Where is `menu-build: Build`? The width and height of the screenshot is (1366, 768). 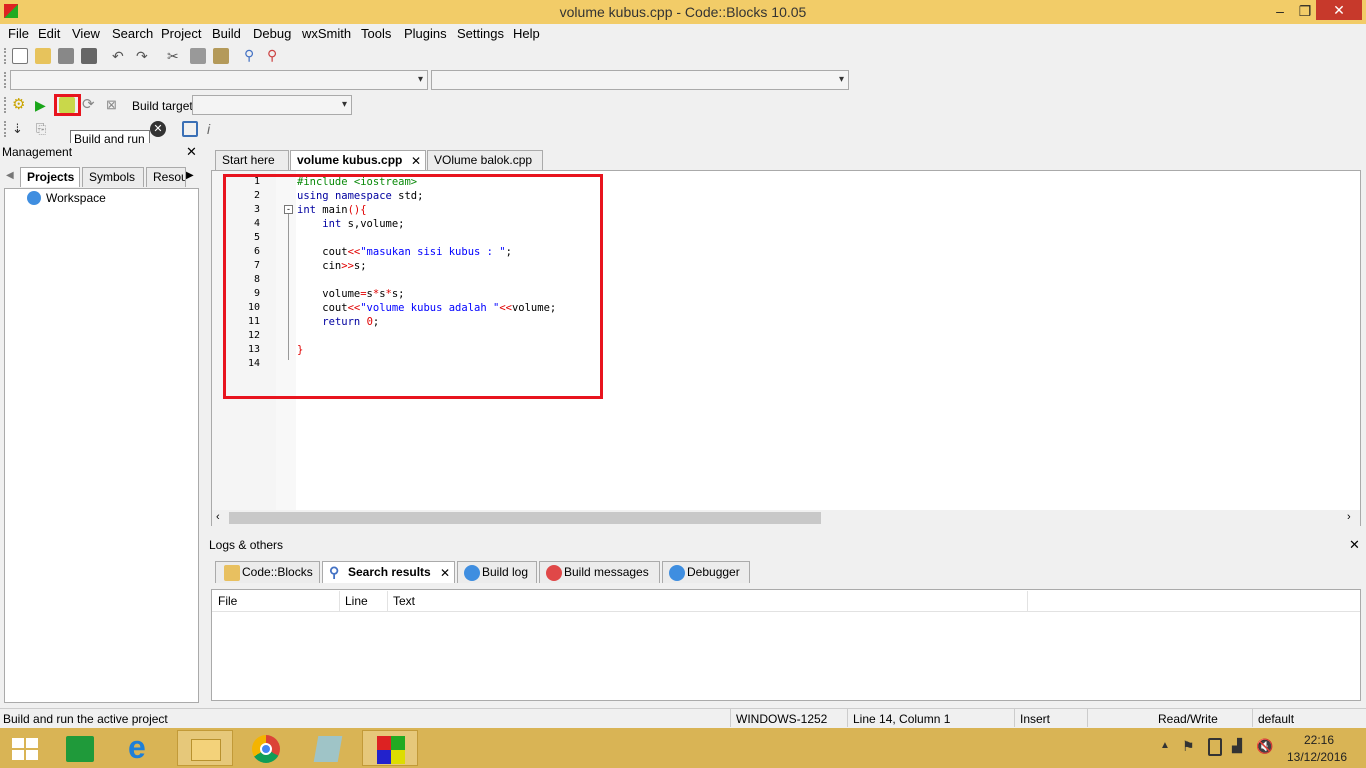 menu-build: Build is located at coordinates (226, 33).